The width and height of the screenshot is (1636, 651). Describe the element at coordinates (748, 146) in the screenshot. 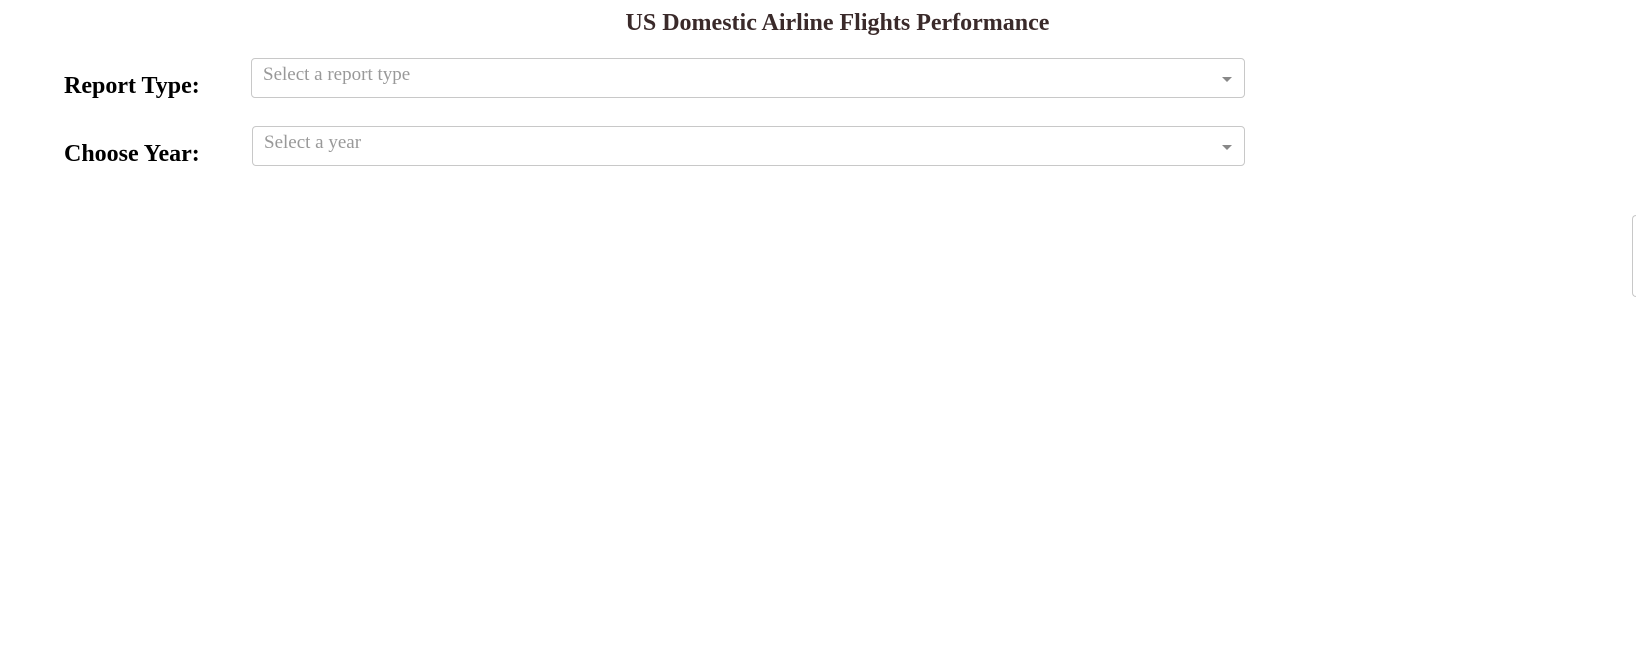

I see `year-dropdown: Select a year` at that location.